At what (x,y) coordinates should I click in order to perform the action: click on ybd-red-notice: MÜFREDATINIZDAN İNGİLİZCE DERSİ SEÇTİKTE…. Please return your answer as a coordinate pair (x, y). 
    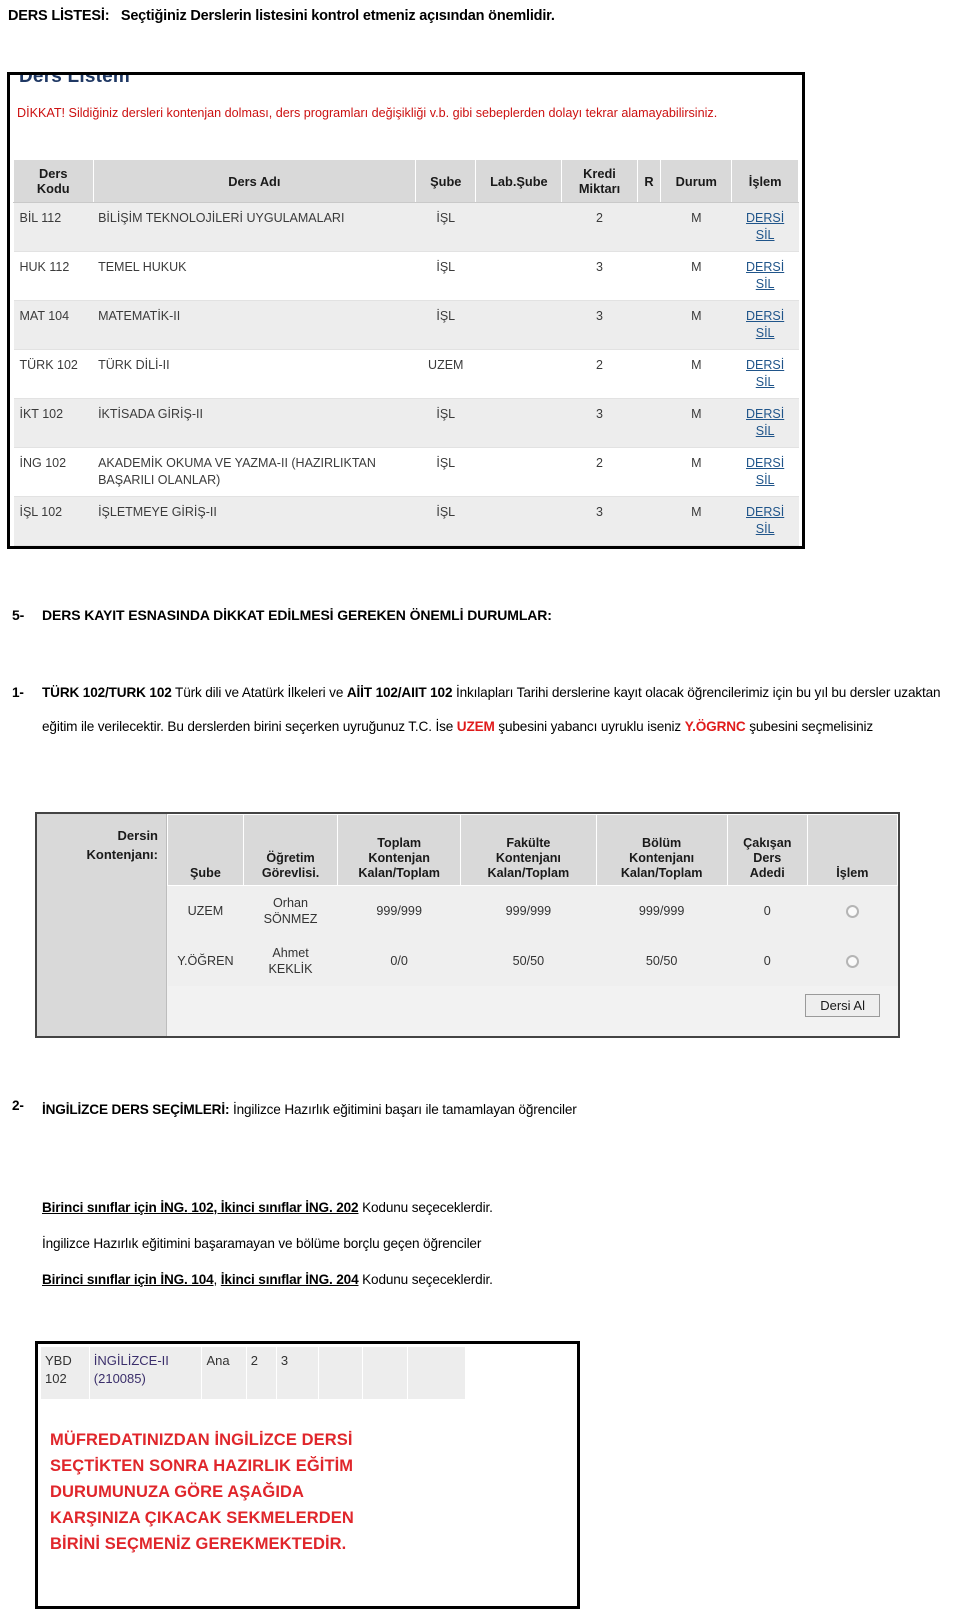
    Looking at the image, I should click on (313, 1492).